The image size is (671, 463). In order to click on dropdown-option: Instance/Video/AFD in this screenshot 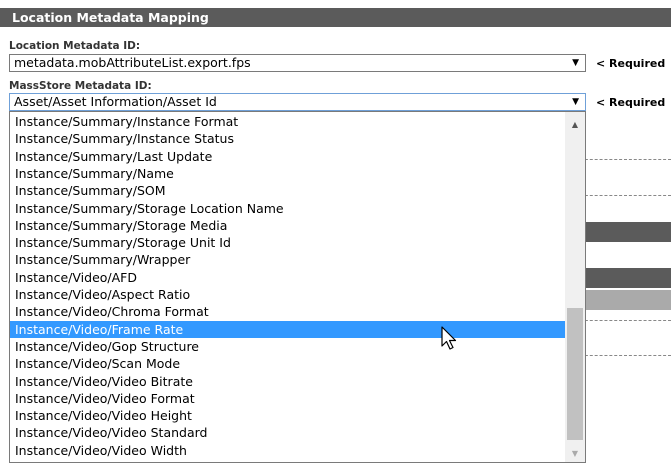, I will do `click(287, 277)`.